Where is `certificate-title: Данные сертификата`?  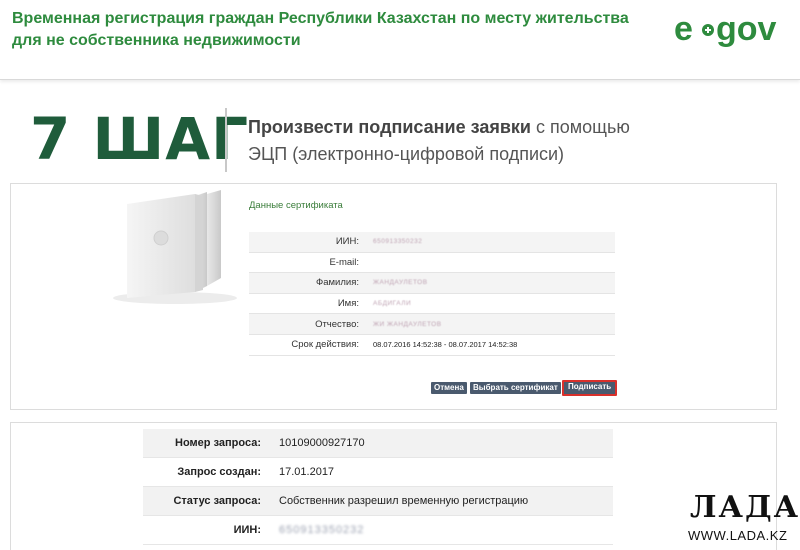 certificate-title: Данные сертификата is located at coordinates (296, 205).